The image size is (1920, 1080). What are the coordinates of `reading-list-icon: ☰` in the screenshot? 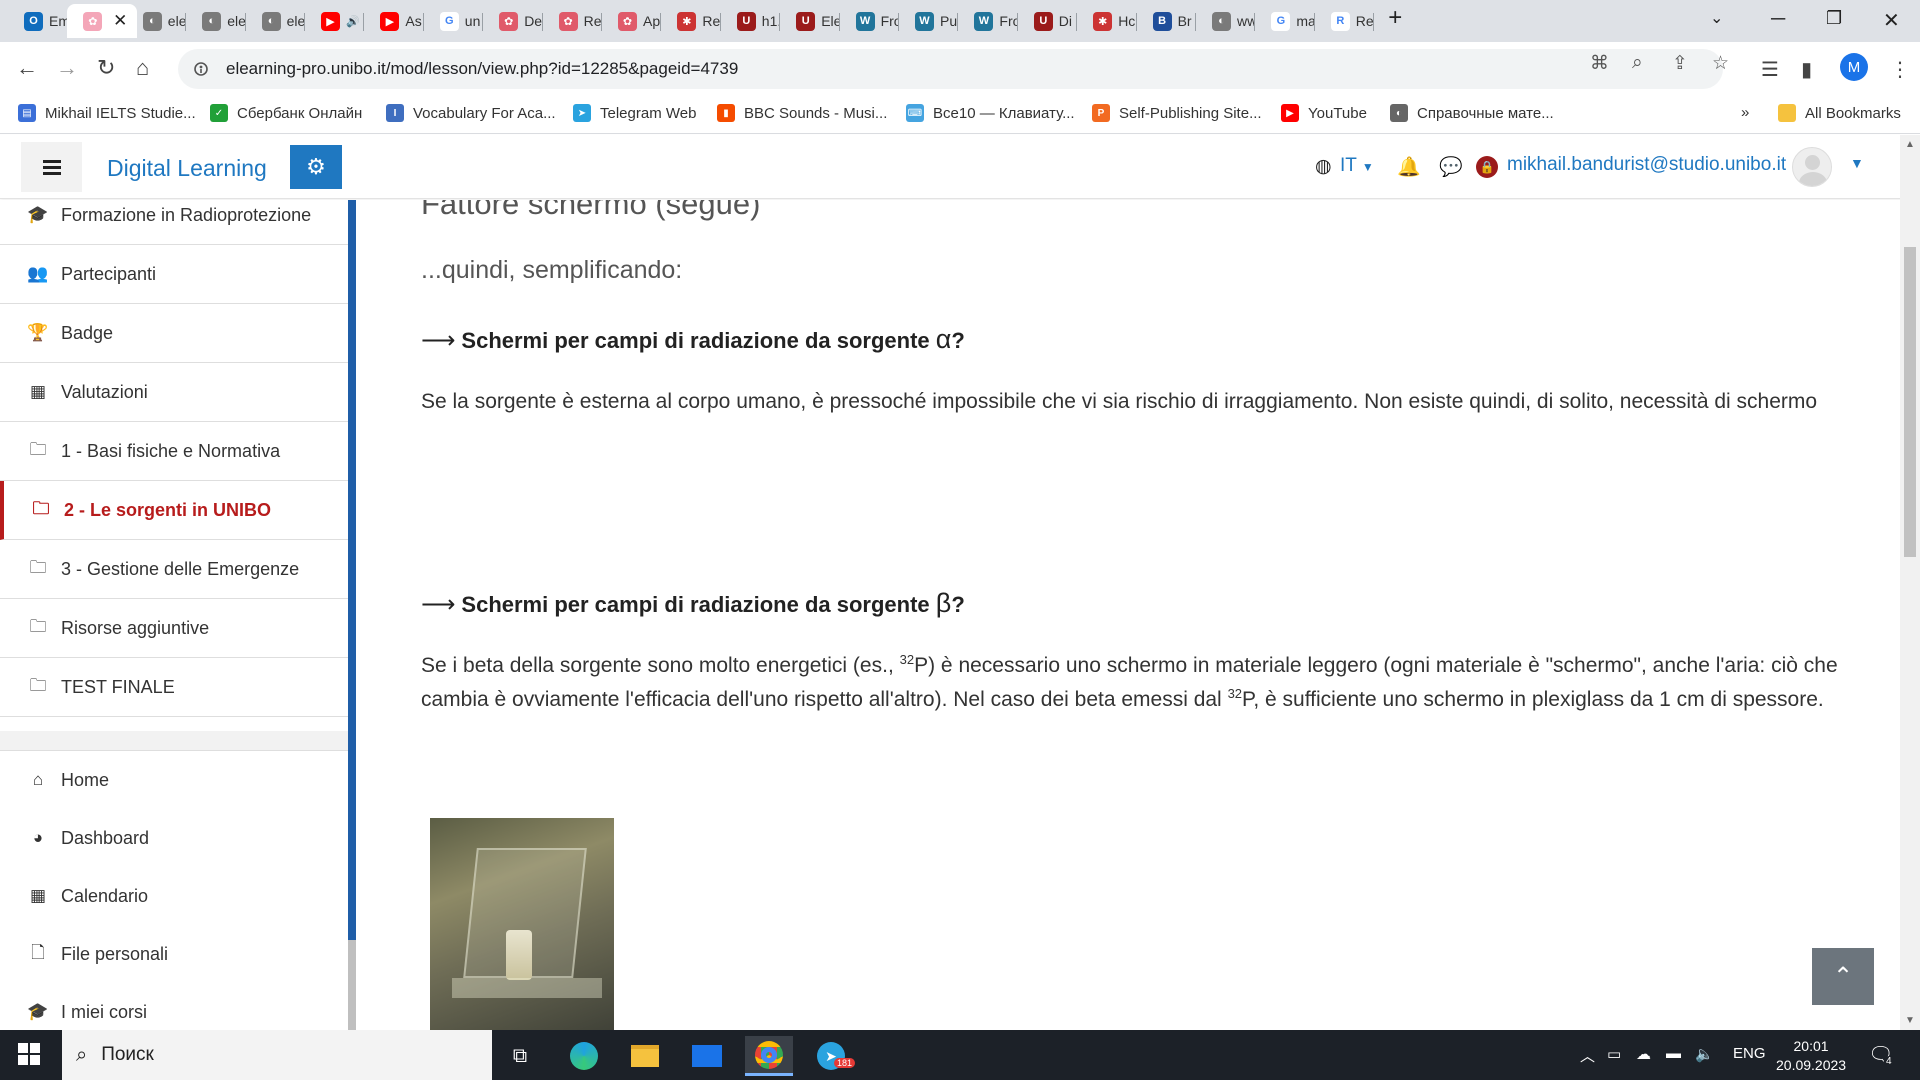 It's located at (1770, 69).